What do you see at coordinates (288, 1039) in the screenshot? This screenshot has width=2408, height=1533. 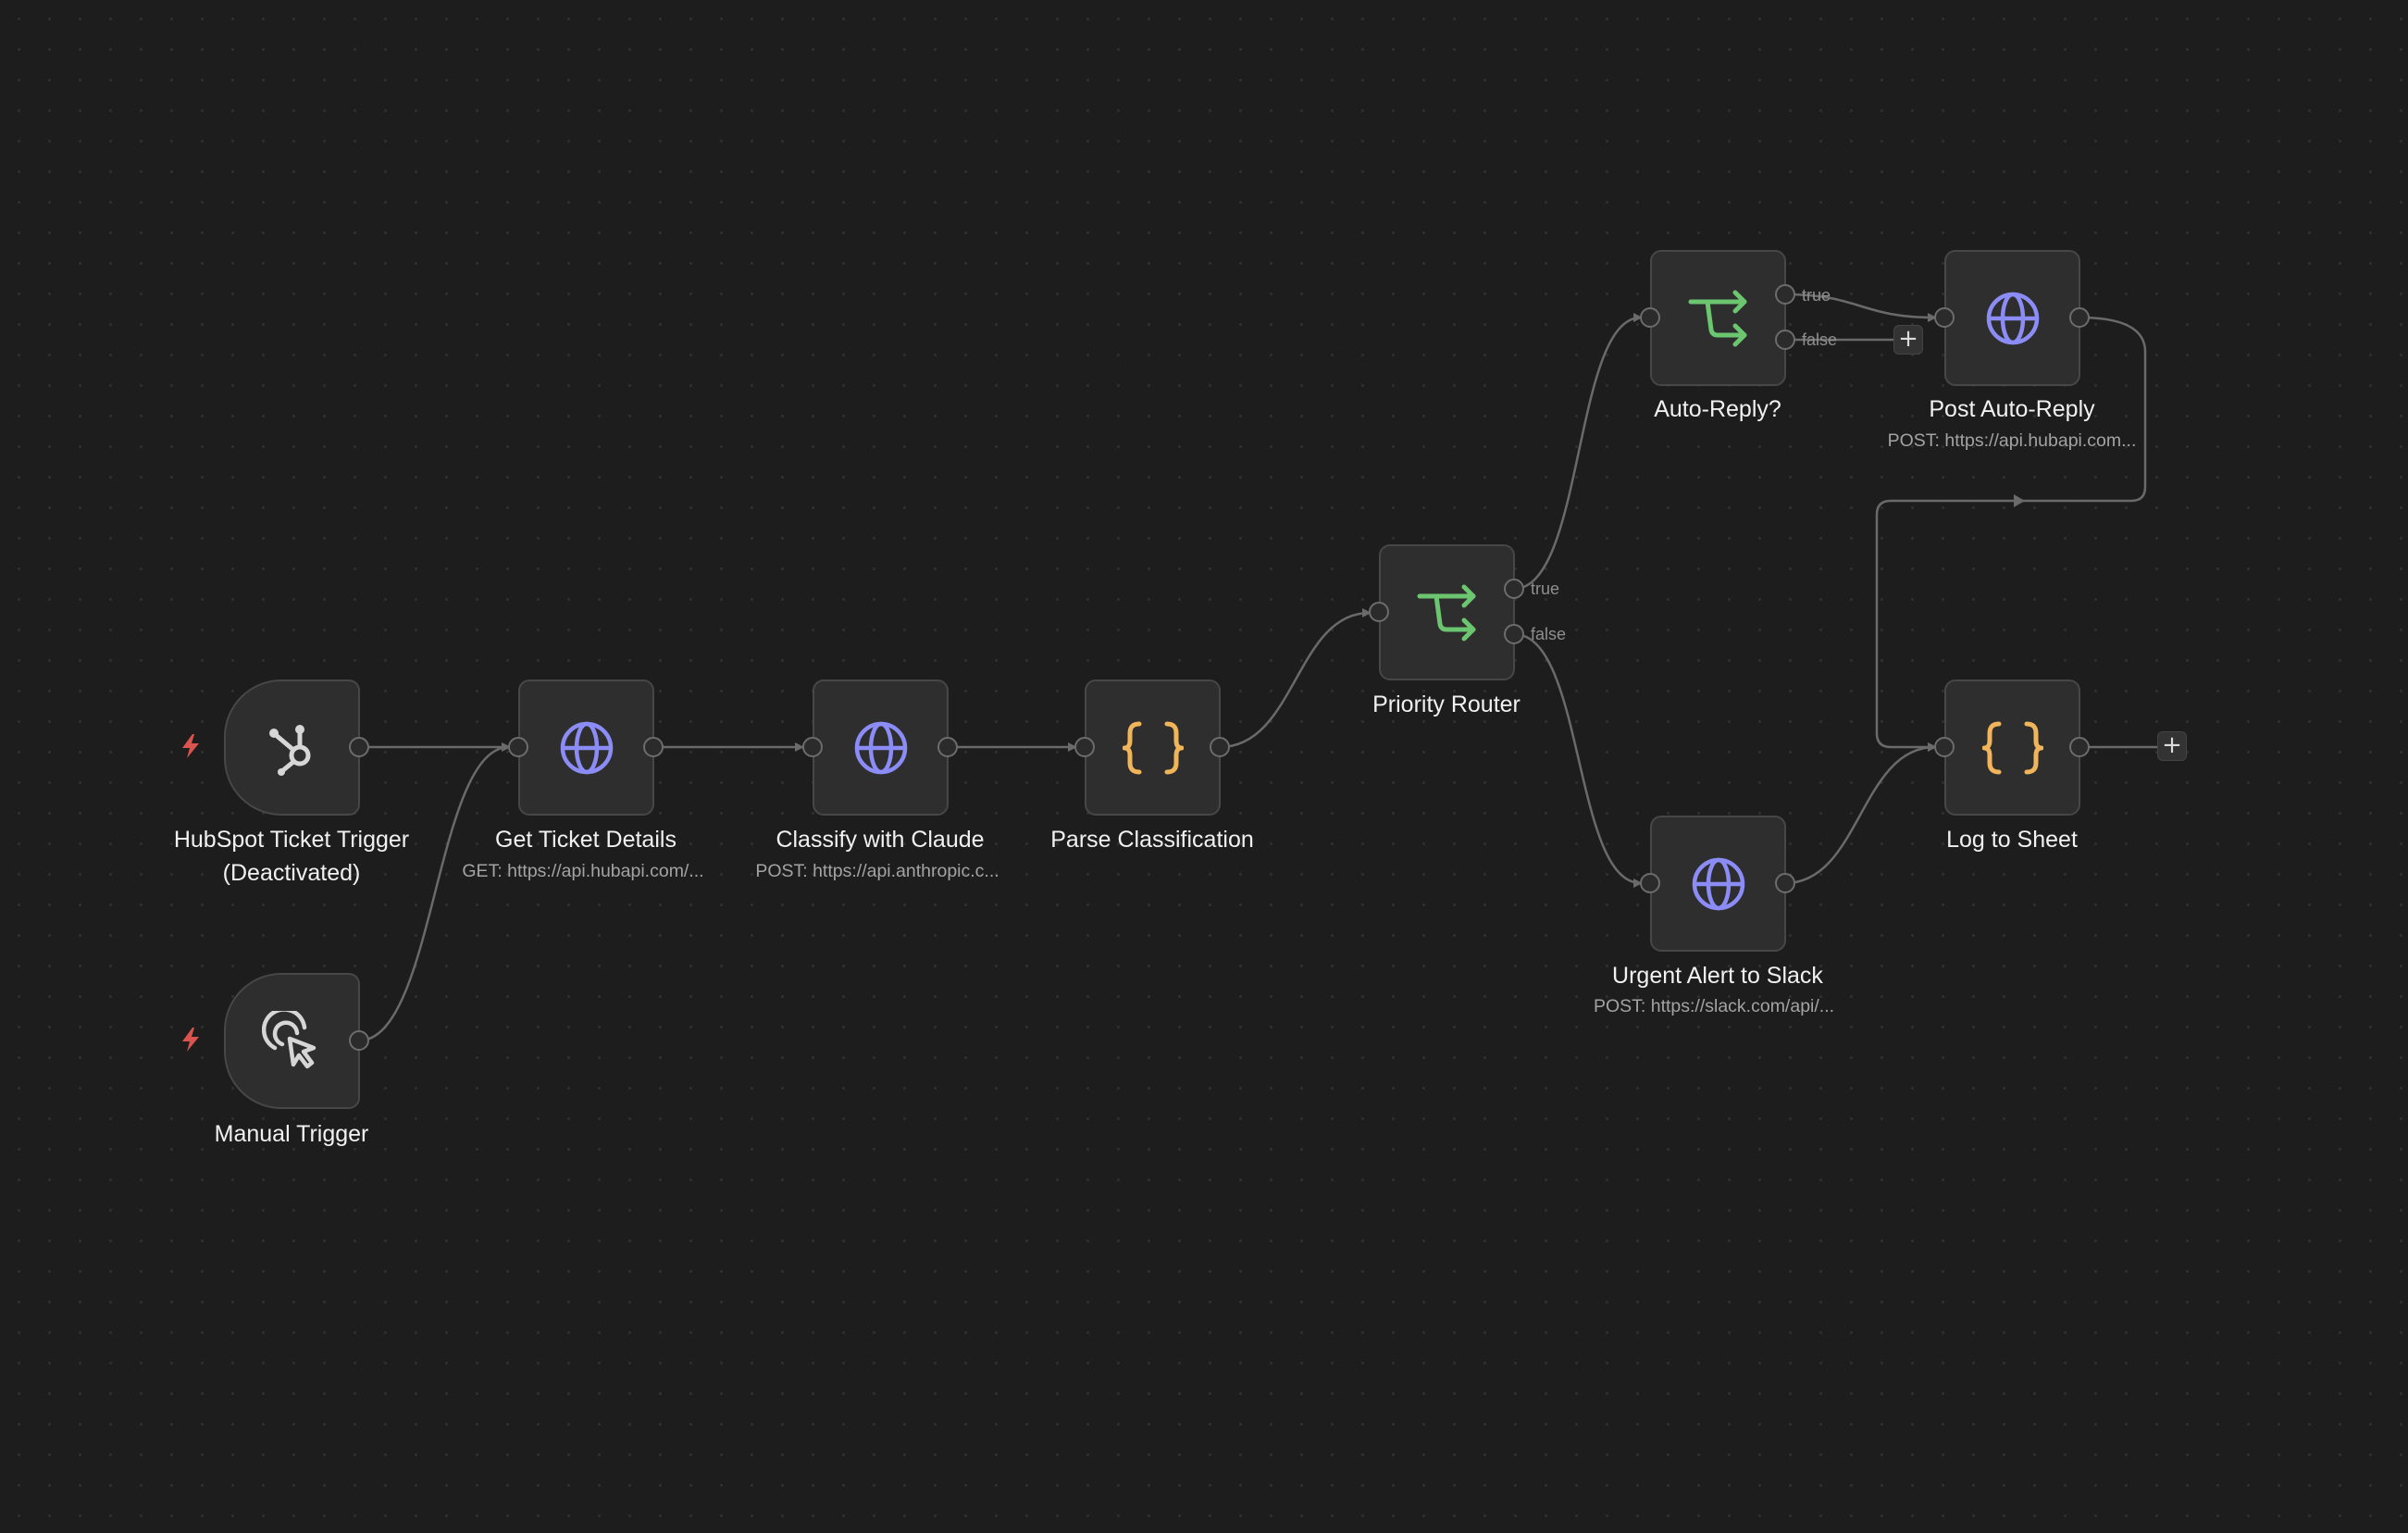 I see `pointer-click-icon` at bounding box center [288, 1039].